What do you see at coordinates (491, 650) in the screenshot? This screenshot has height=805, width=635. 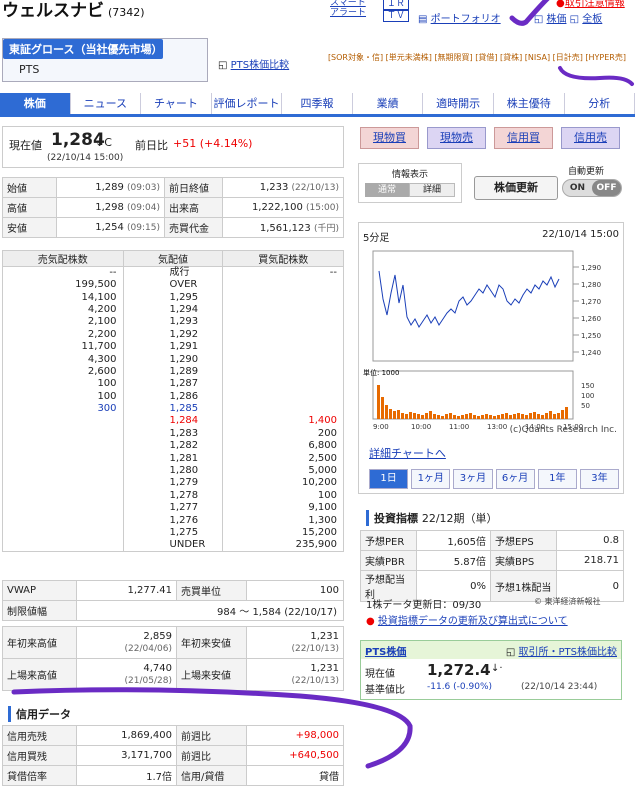 I see `pts-header: PTS株価 ◱ 取引所・PTS株価比較` at bounding box center [491, 650].